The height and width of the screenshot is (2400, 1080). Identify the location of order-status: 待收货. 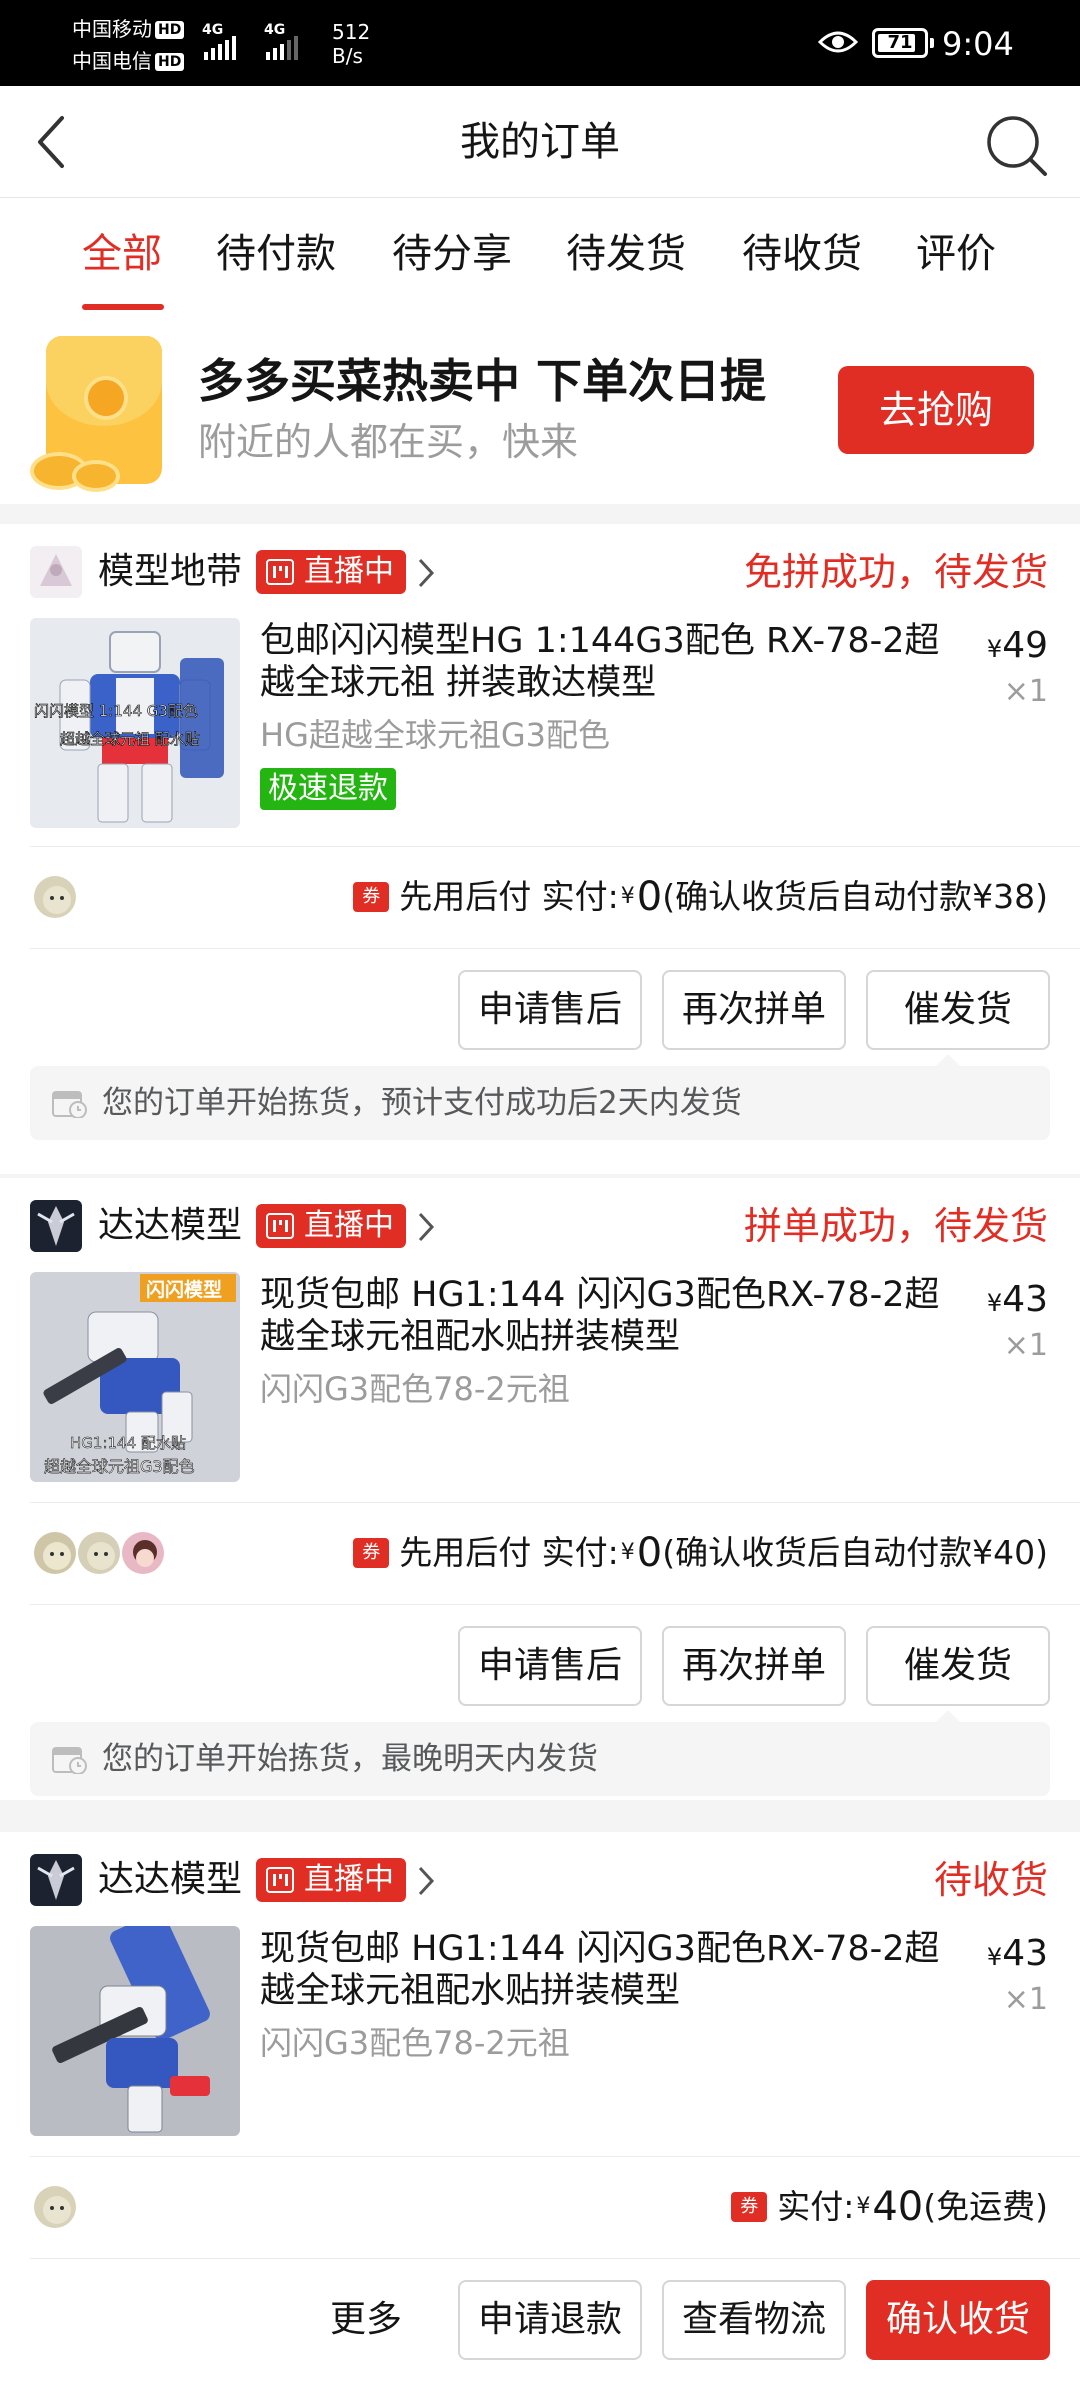
(990, 1880).